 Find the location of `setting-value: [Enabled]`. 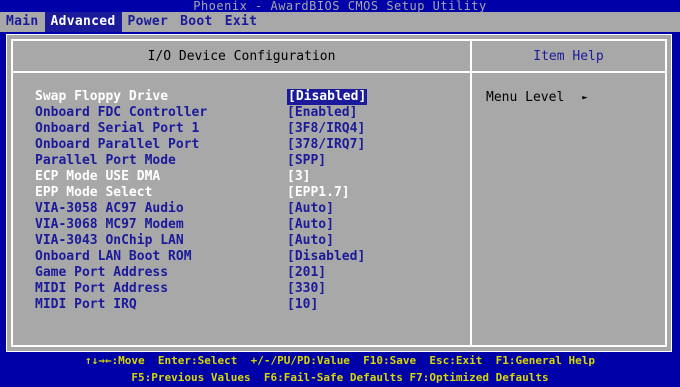

setting-value: [Enabled] is located at coordinates (322, 113).